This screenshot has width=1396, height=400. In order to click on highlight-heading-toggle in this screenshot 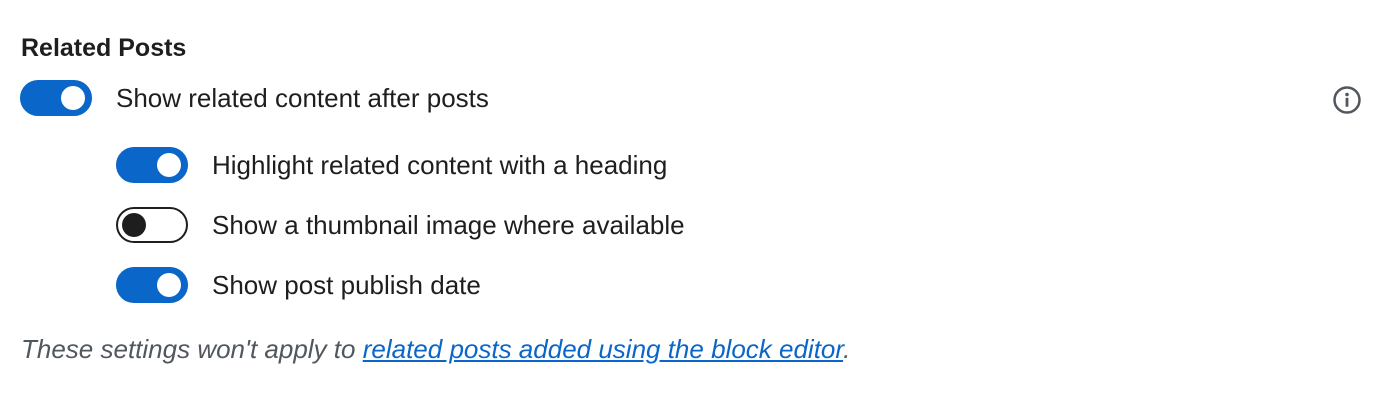, I will do `click(152, 165)`.